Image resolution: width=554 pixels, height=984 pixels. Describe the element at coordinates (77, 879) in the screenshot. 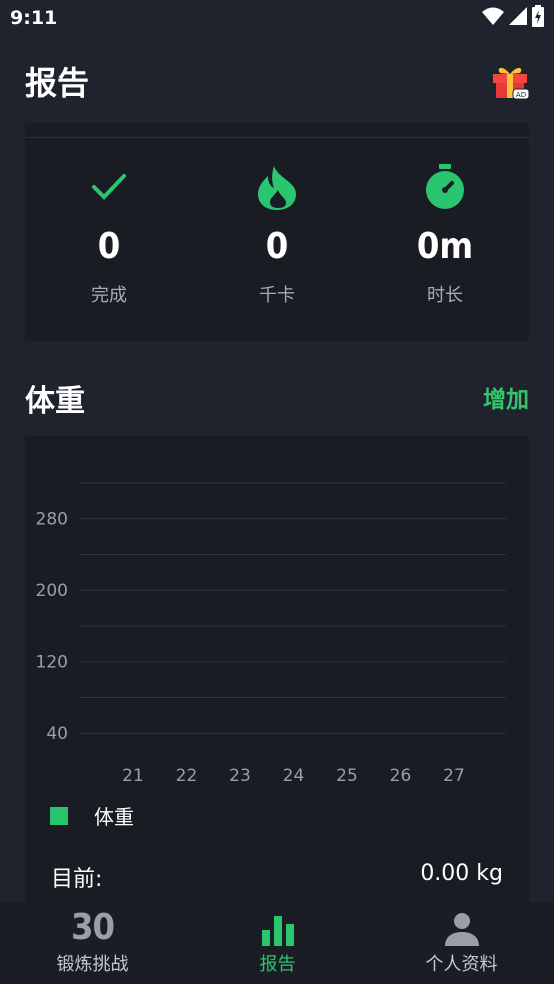

I see `current-weight-label: 目前:` at that location.